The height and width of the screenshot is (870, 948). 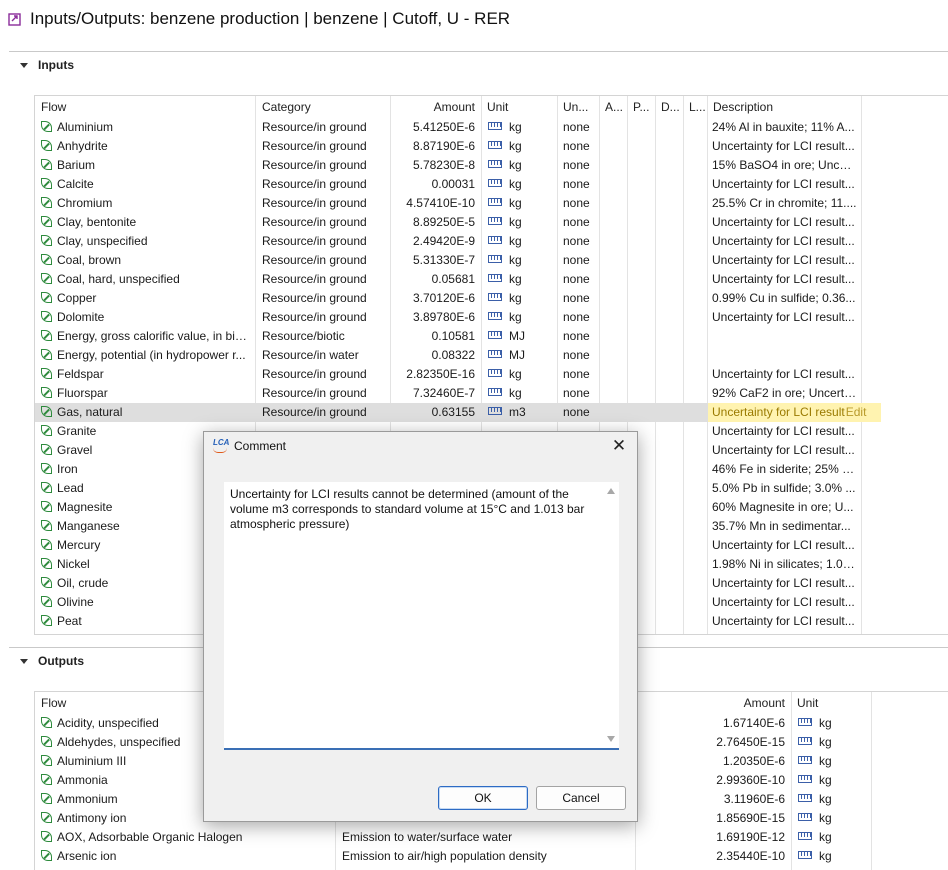 I want to click on edit-link: Edit, so click(x=856, y=412).